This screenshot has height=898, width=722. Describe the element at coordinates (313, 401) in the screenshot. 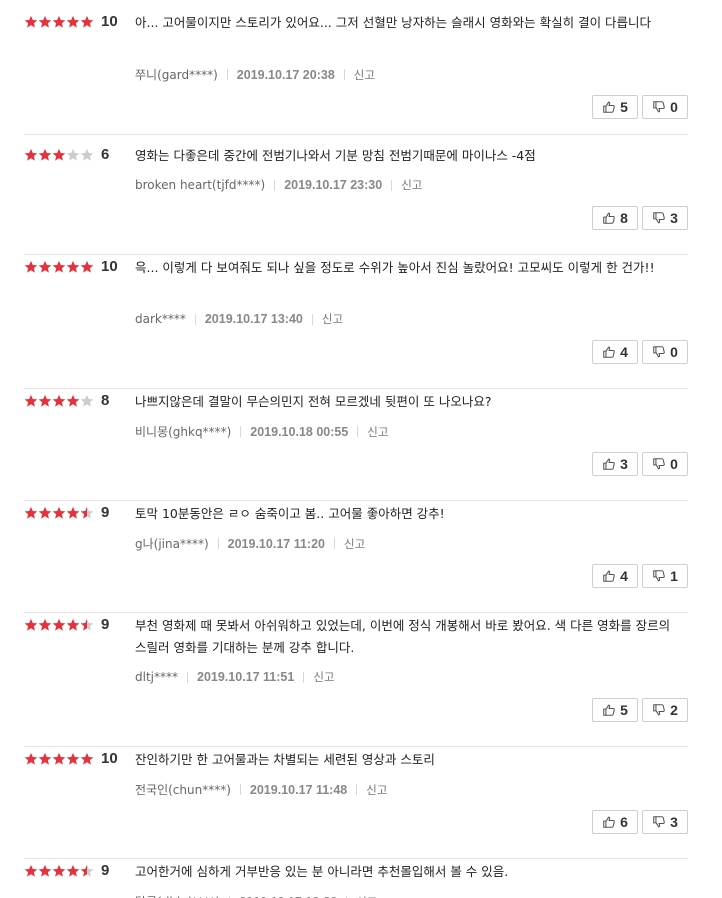

I see `review-text: 나쁘지않은데 결말이 무슨의민지 전혀 모르겠네 뒷편이 또 나오나요?` at that location.